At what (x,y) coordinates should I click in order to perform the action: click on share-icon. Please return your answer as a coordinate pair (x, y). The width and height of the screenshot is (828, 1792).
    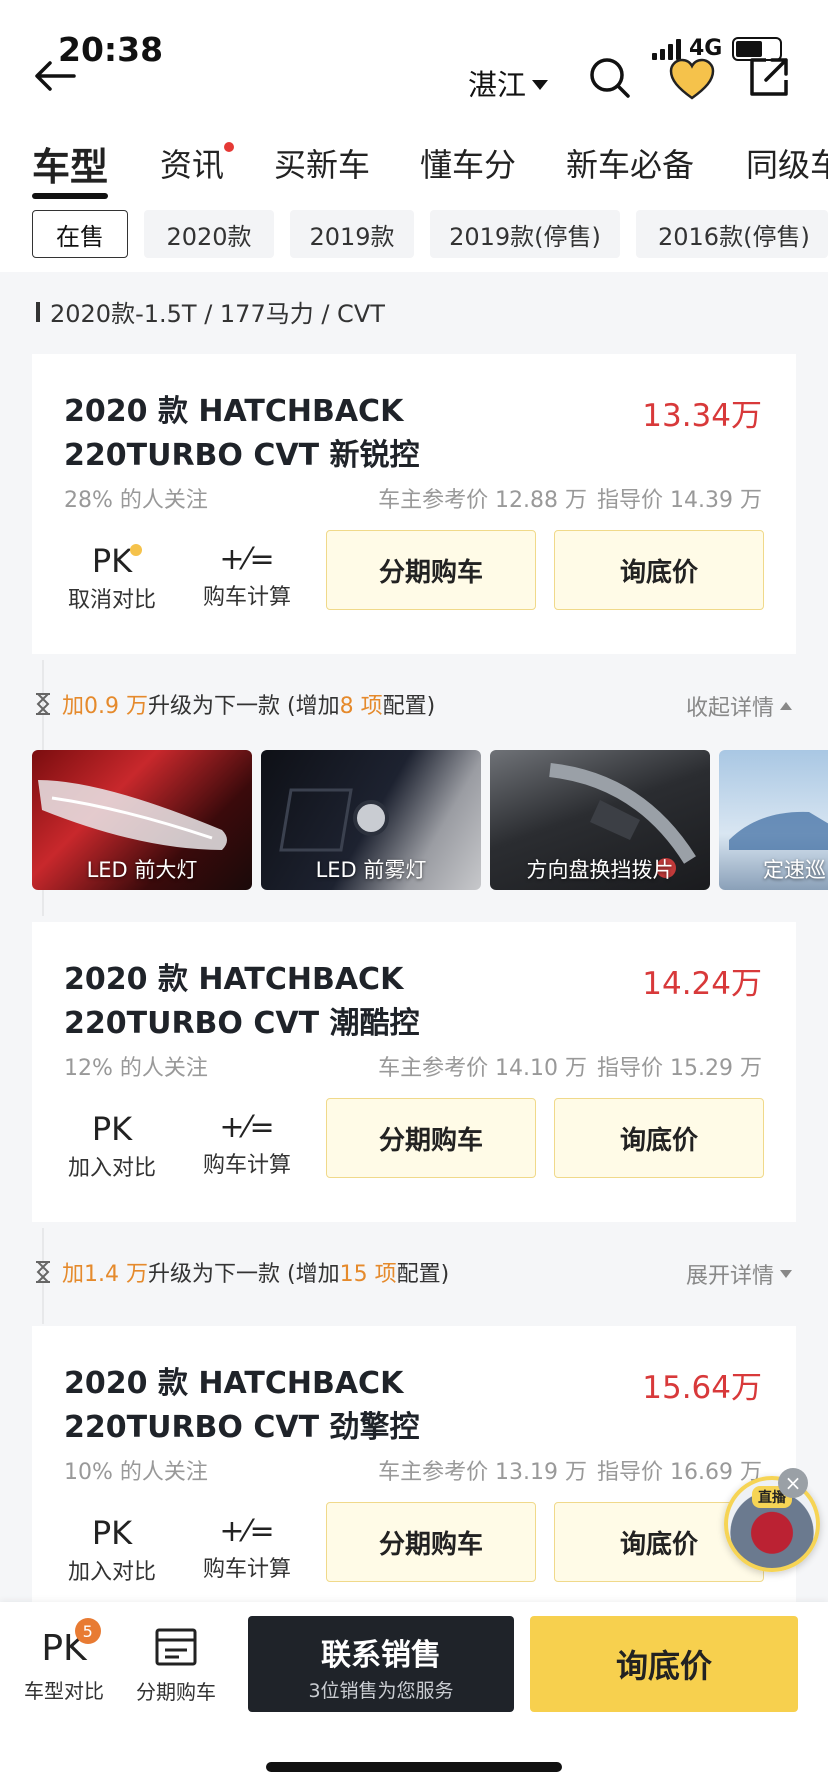
    Looking at the image, I should click on (769, 77).